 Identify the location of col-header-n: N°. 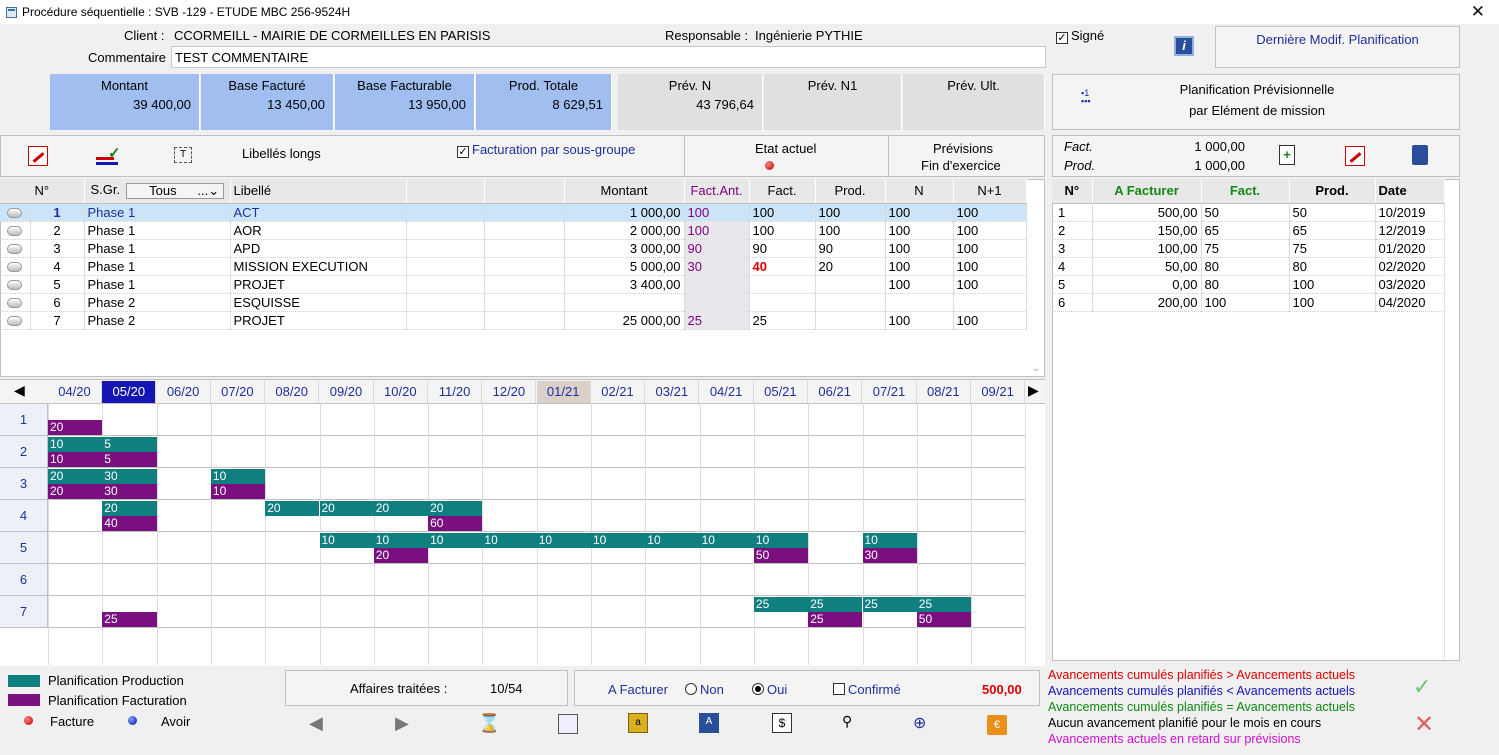
(42, 191).